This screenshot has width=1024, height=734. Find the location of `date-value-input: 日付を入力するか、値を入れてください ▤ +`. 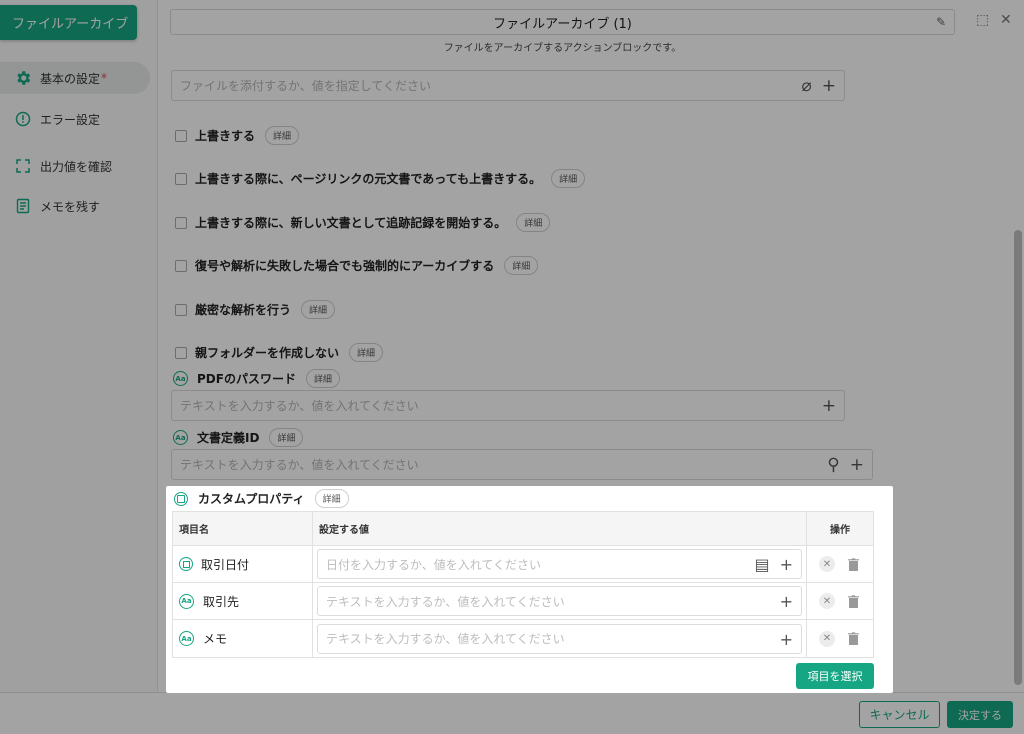

date-value-input: 日付を入力するか、値を入れてください ▤ + is located at coordinates (559, 564).